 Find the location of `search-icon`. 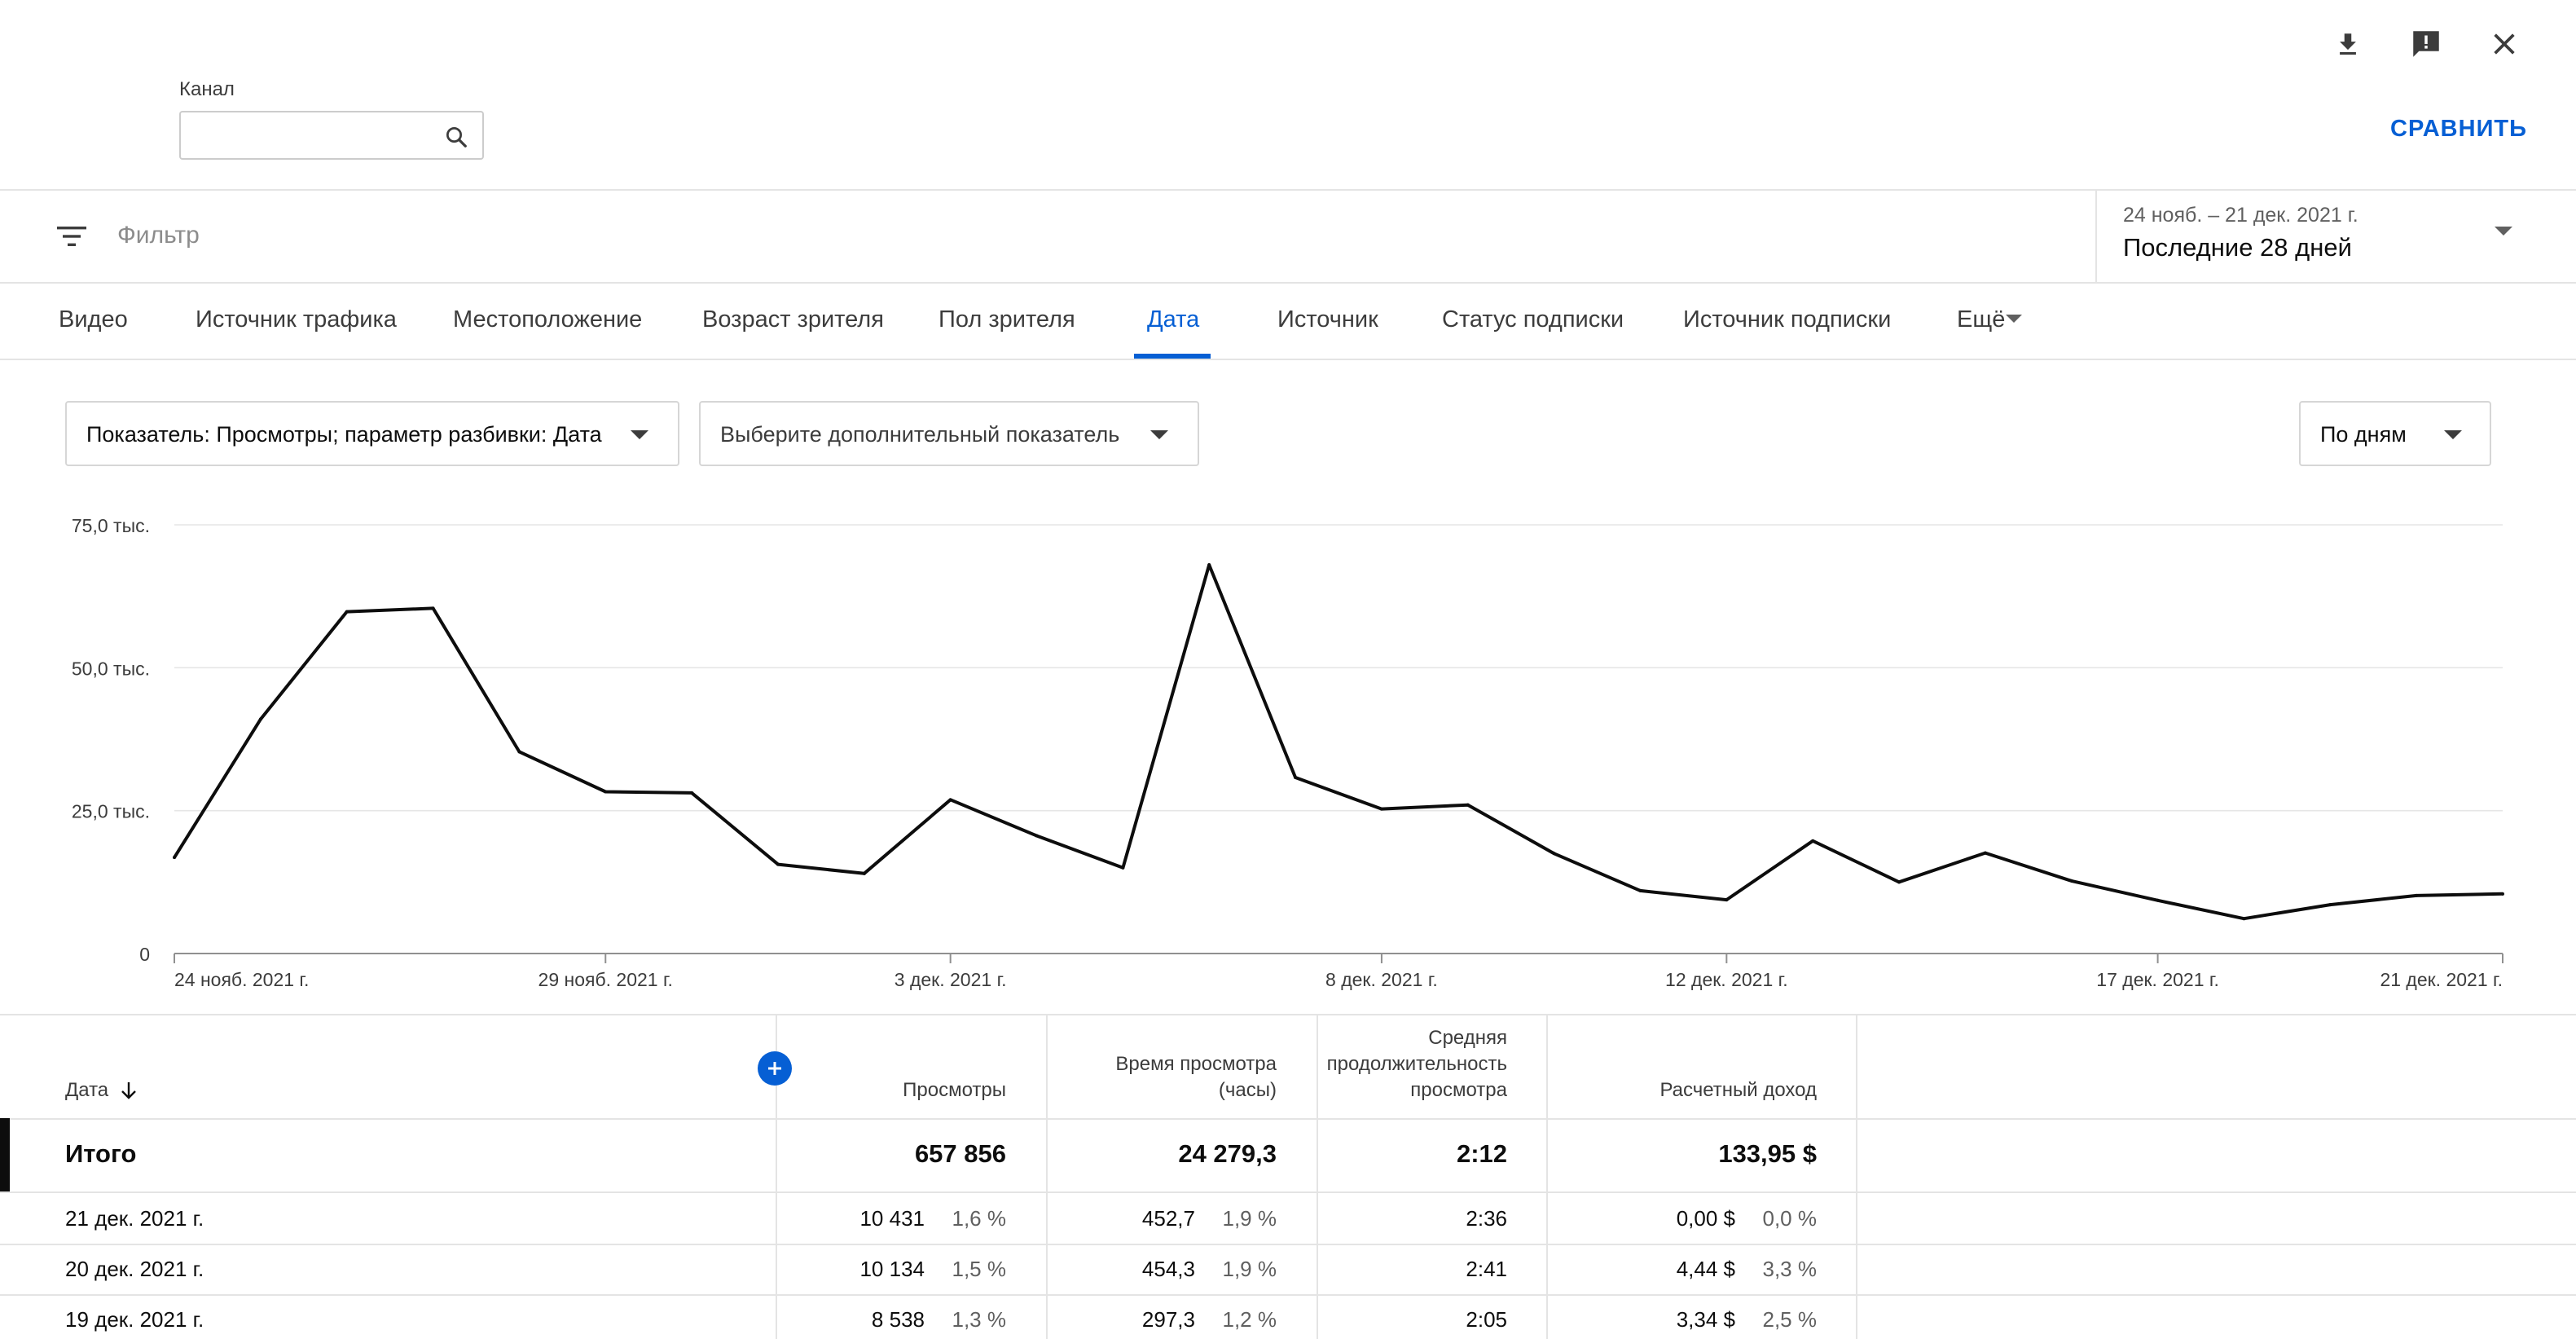

search-icon is located at coordinates (456, 137).